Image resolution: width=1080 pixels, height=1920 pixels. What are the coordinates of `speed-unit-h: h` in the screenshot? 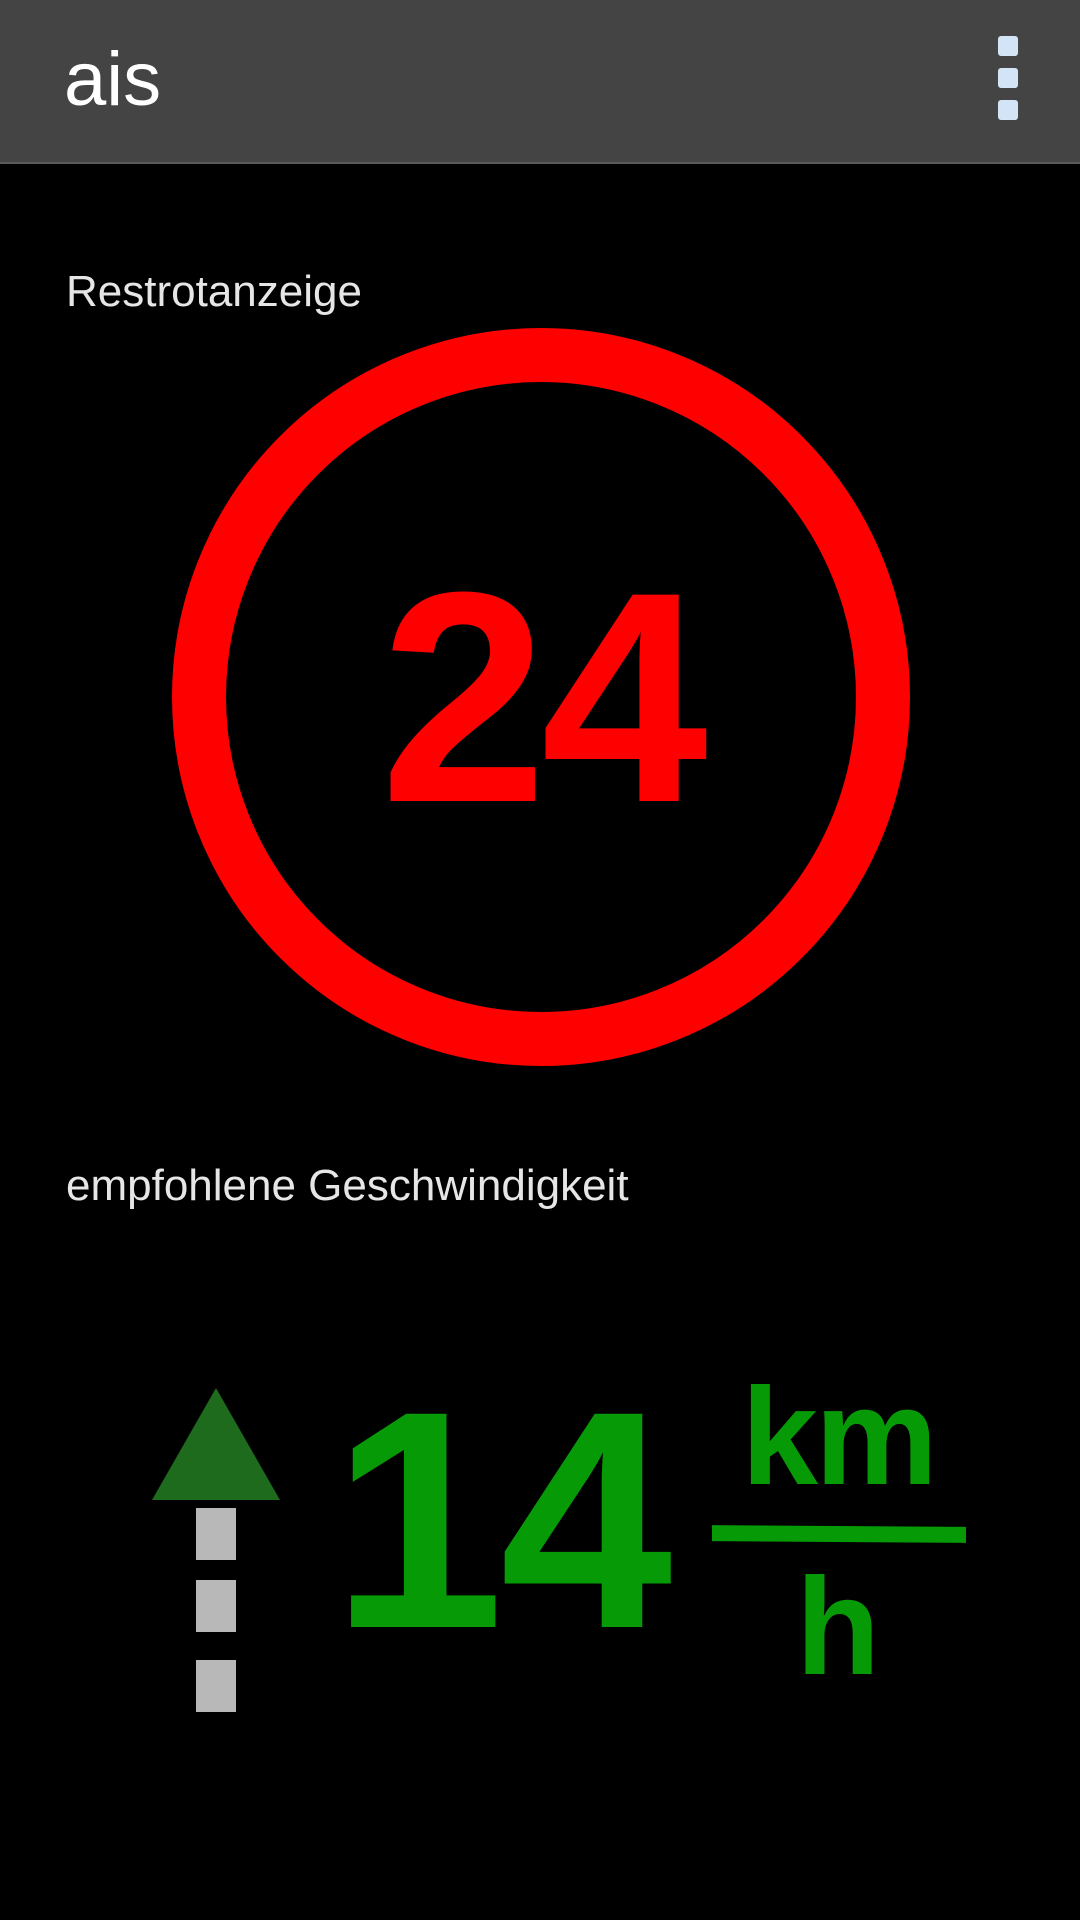 It's located at (838, 1627).